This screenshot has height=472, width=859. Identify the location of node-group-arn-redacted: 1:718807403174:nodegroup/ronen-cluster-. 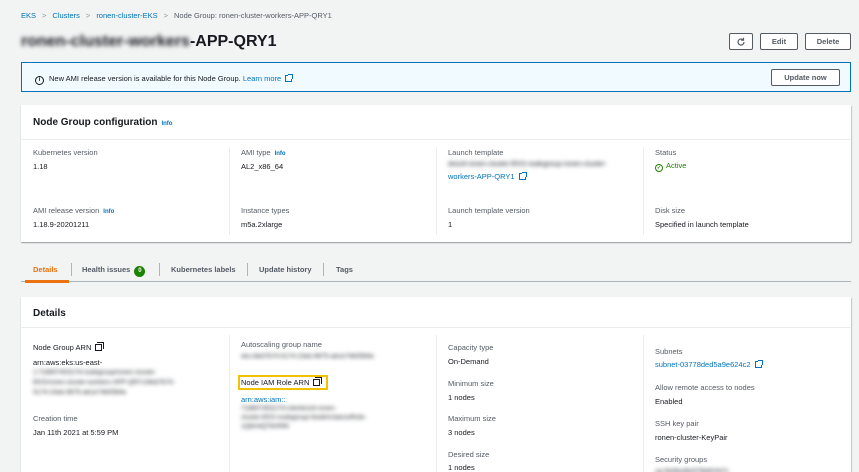
(95, 372).